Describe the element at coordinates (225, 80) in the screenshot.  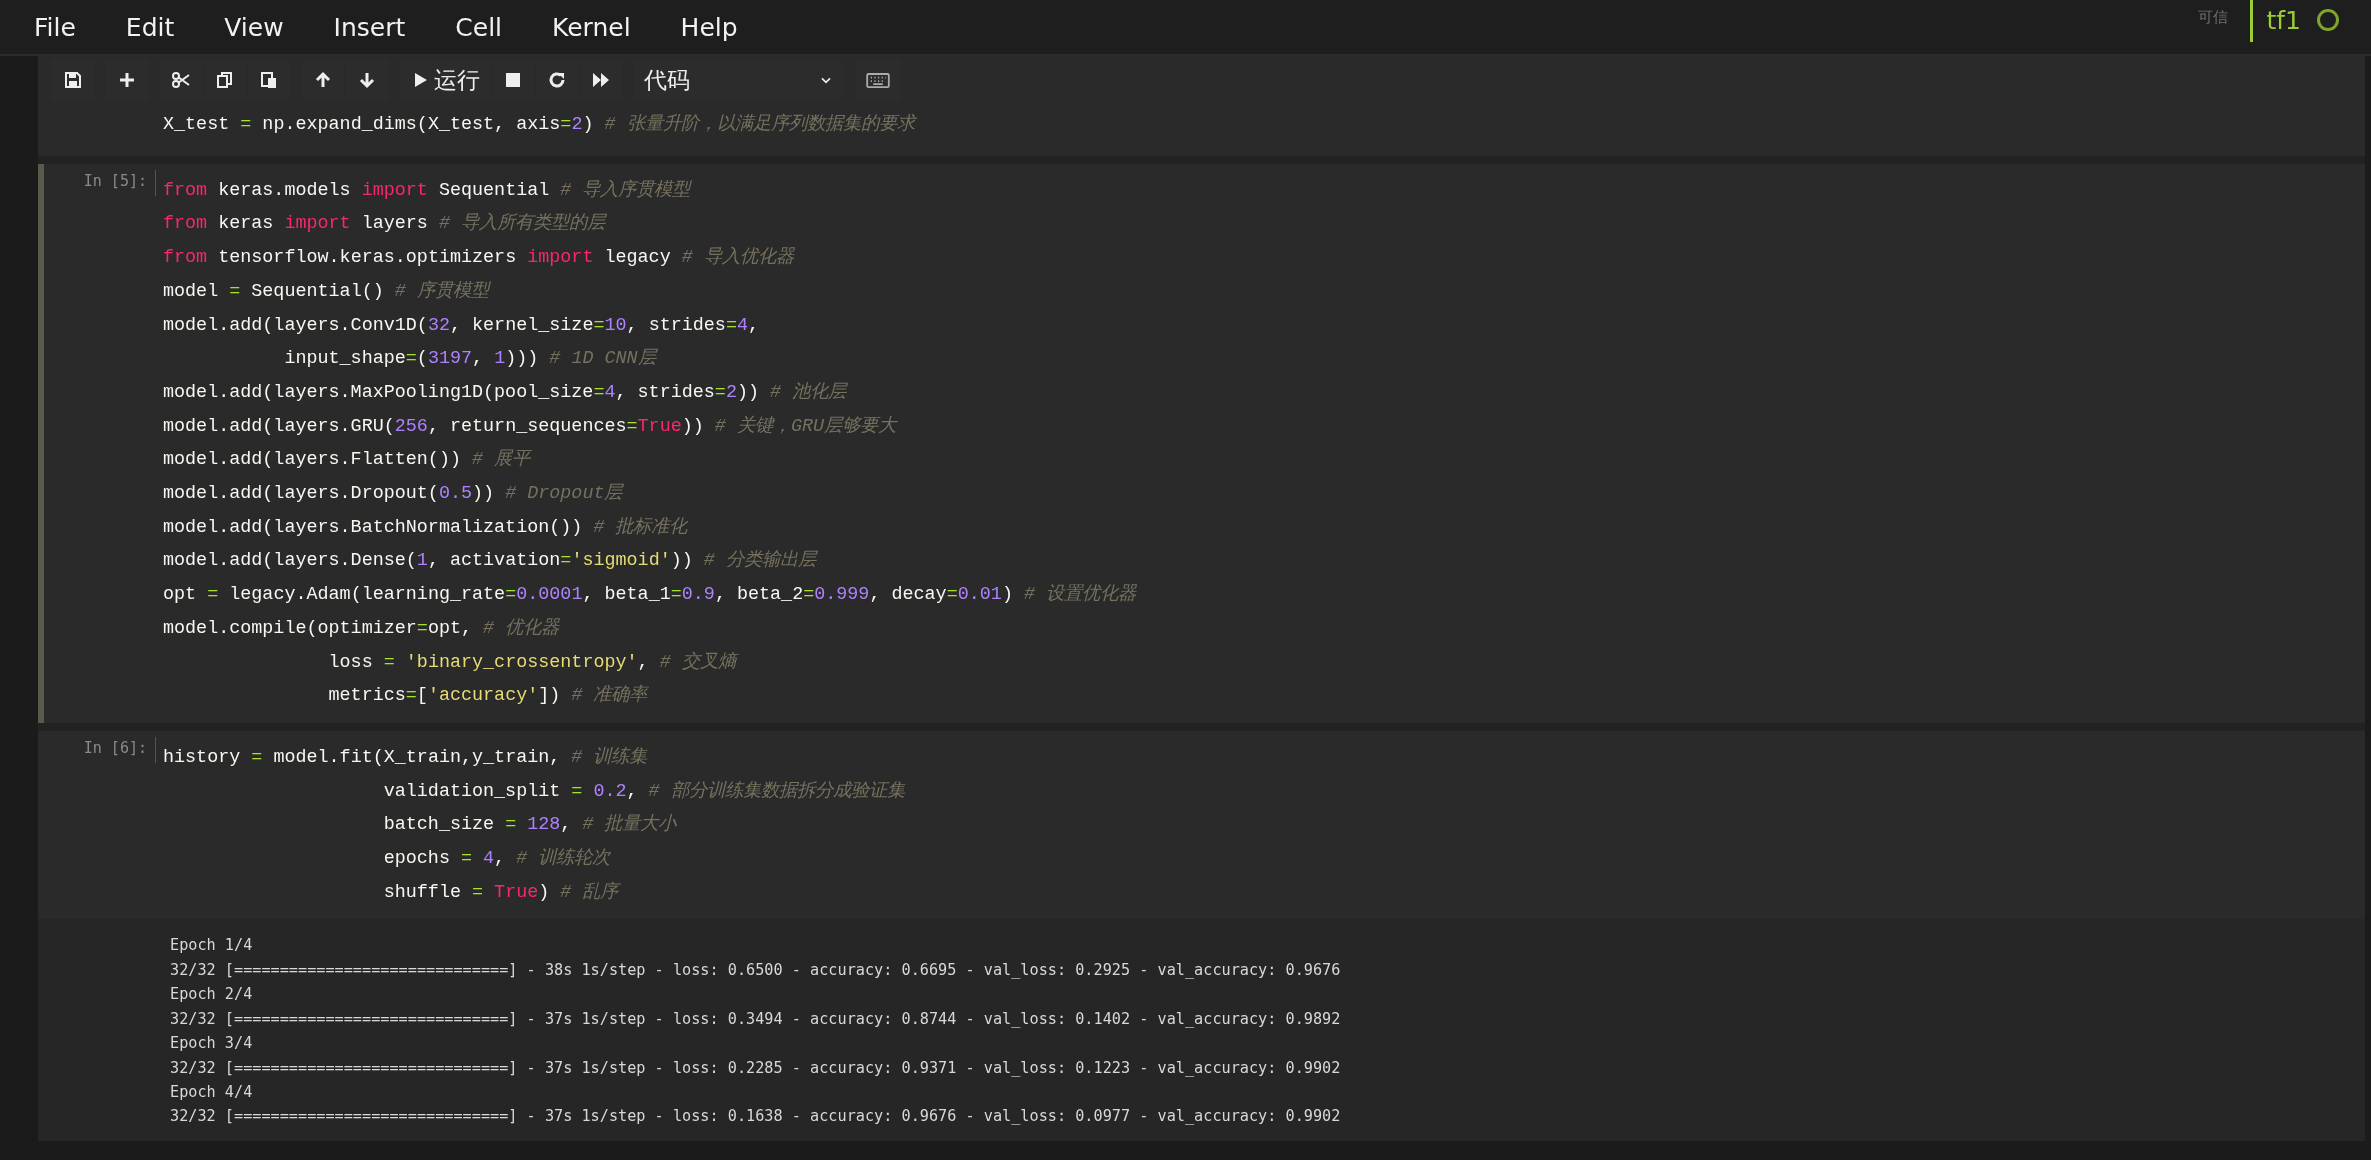
I see `copy-icon` at that location.